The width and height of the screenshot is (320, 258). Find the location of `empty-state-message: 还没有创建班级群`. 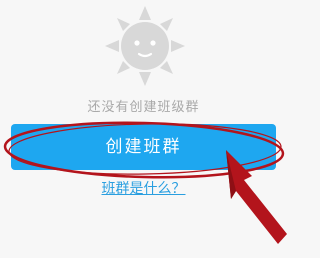

empty-state-message: 还没有创建班级群 is located at coordinates (143, 107).